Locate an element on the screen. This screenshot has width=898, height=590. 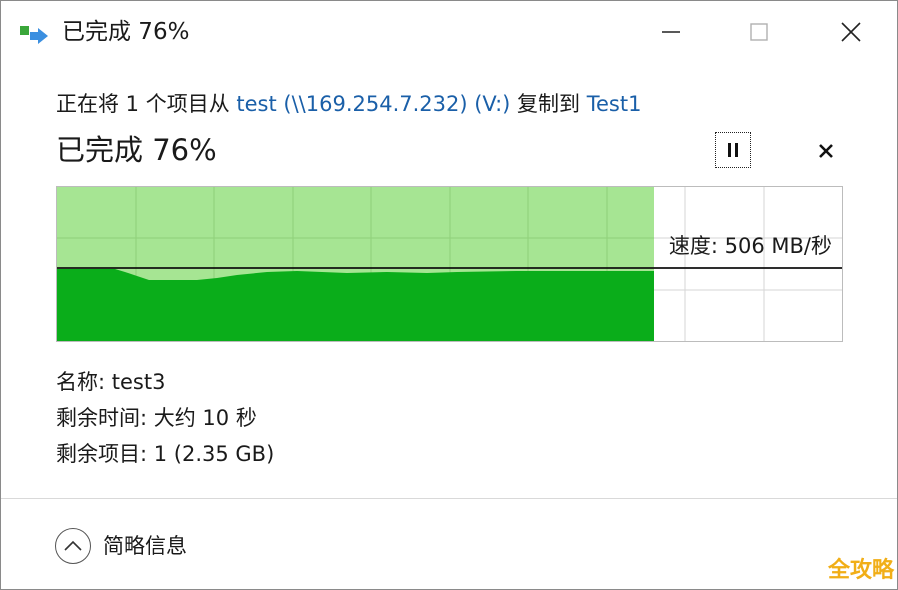
copy-prefix: 正在将 1 个项目从 is located at coordinates (146, 104).